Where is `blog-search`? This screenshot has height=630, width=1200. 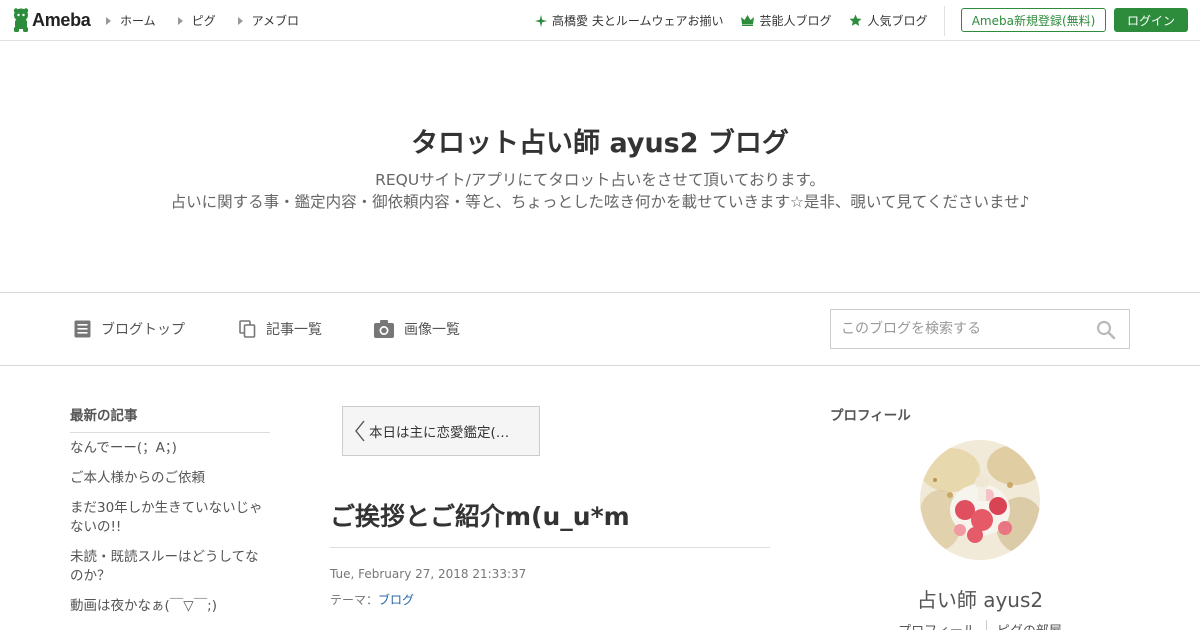
blog-search is located at coordinates (980, 329).